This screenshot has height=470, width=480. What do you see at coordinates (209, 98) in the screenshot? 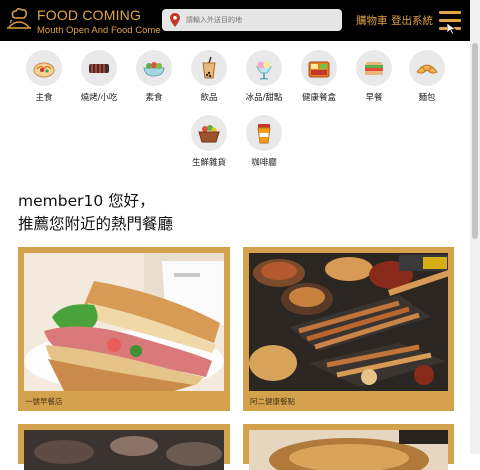
I see `category-label: 飲品` at bounding box center [209, 98].